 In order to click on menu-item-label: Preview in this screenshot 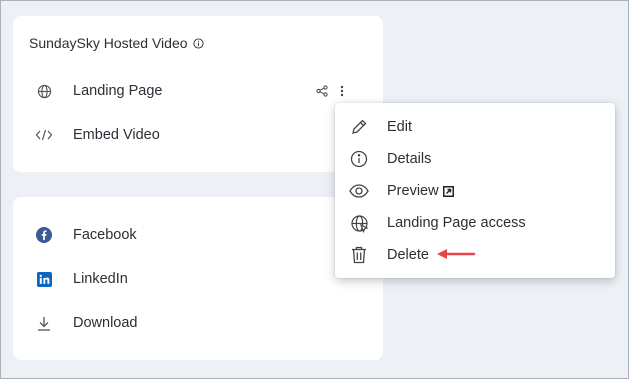, I will do `click(420, 191)`.